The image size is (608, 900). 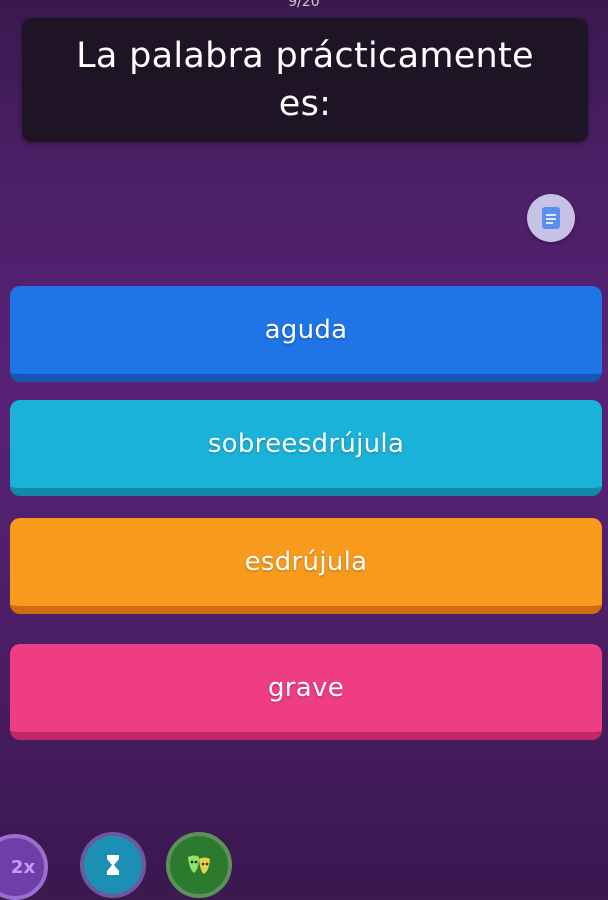 What do you see at coordinates (304, 864) in the screenshot?
I see `powerups-bar: 2x` at bounding box center [304, 864].